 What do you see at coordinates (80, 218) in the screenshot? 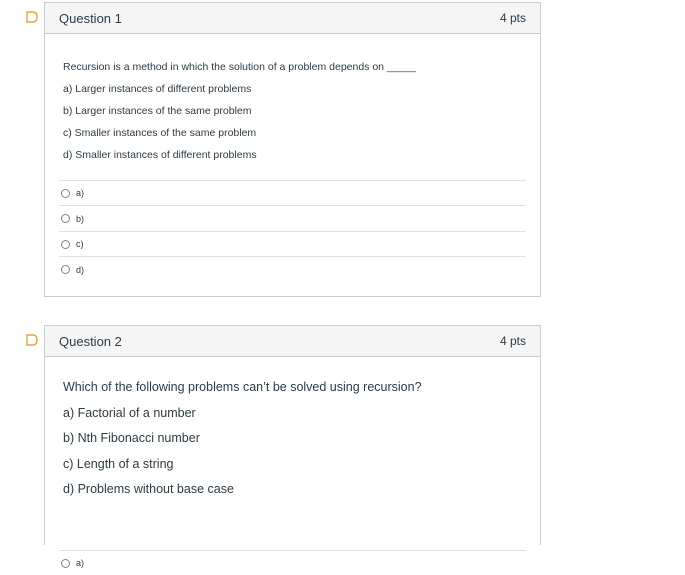
I see `answer-label: b)` at bounding box center [80, 218].